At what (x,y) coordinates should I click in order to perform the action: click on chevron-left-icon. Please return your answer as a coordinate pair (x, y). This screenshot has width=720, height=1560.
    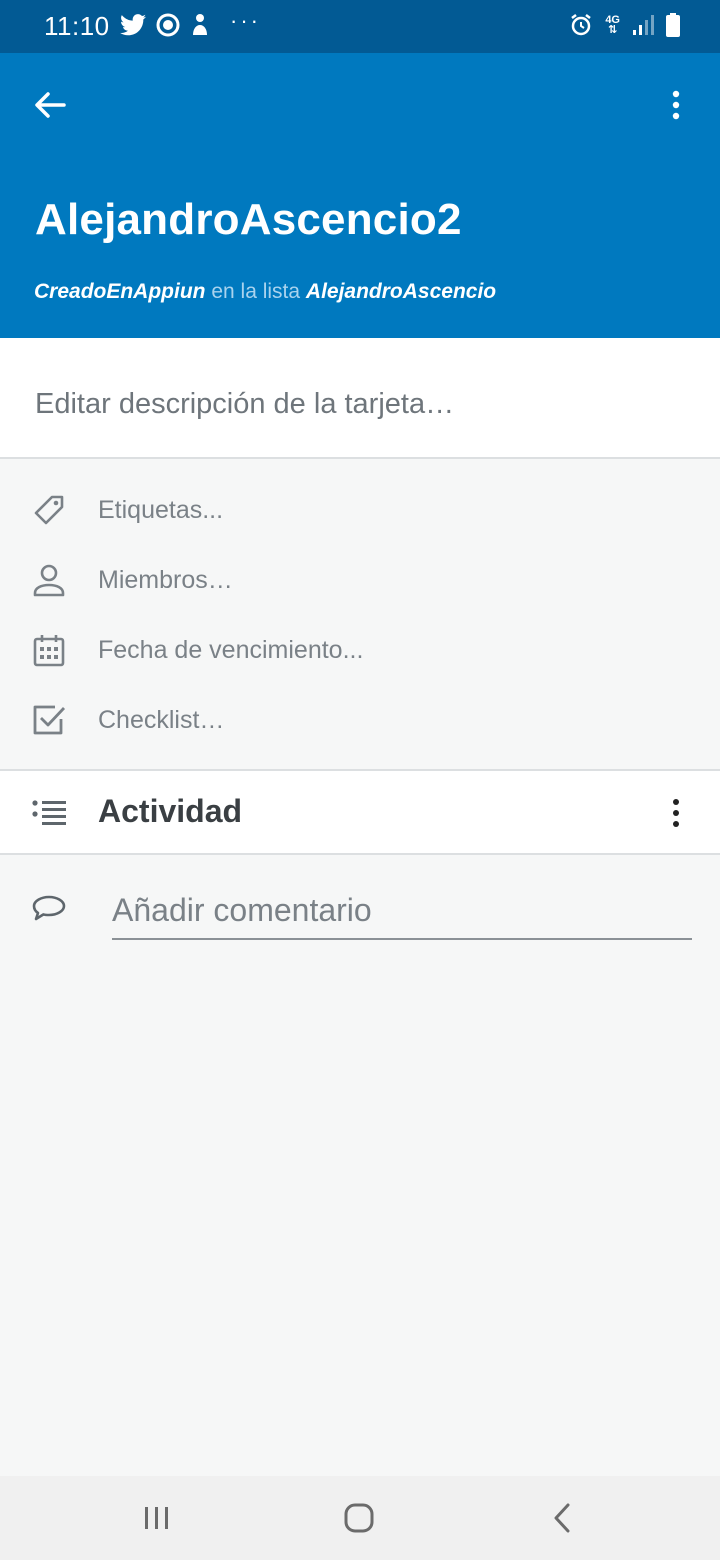
    Looking at the image, I should click on (562, 1518).